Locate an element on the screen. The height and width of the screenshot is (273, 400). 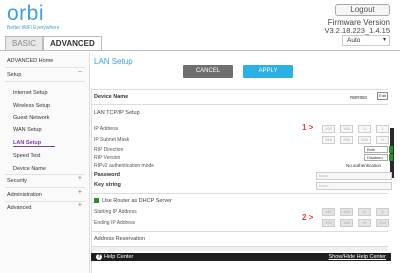
subnet-octet-2: 255 is located at coordinates (346, 140).